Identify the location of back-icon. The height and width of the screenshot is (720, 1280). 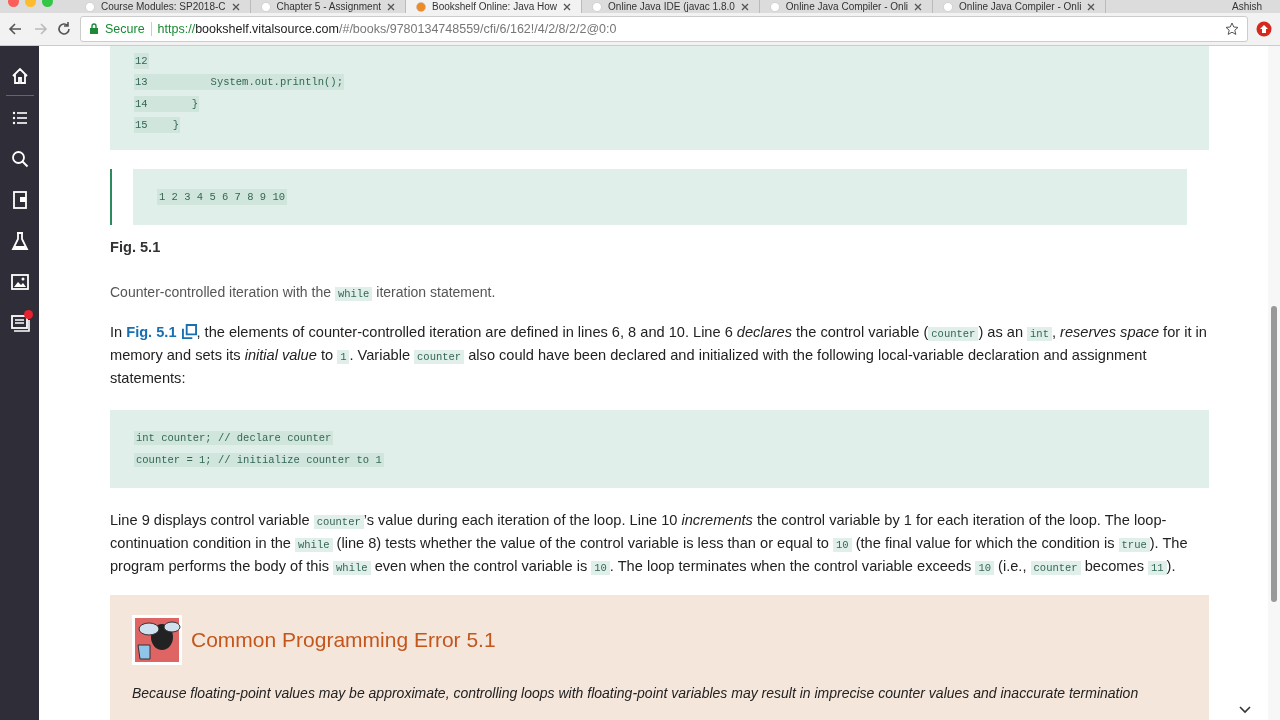
(16, 29).